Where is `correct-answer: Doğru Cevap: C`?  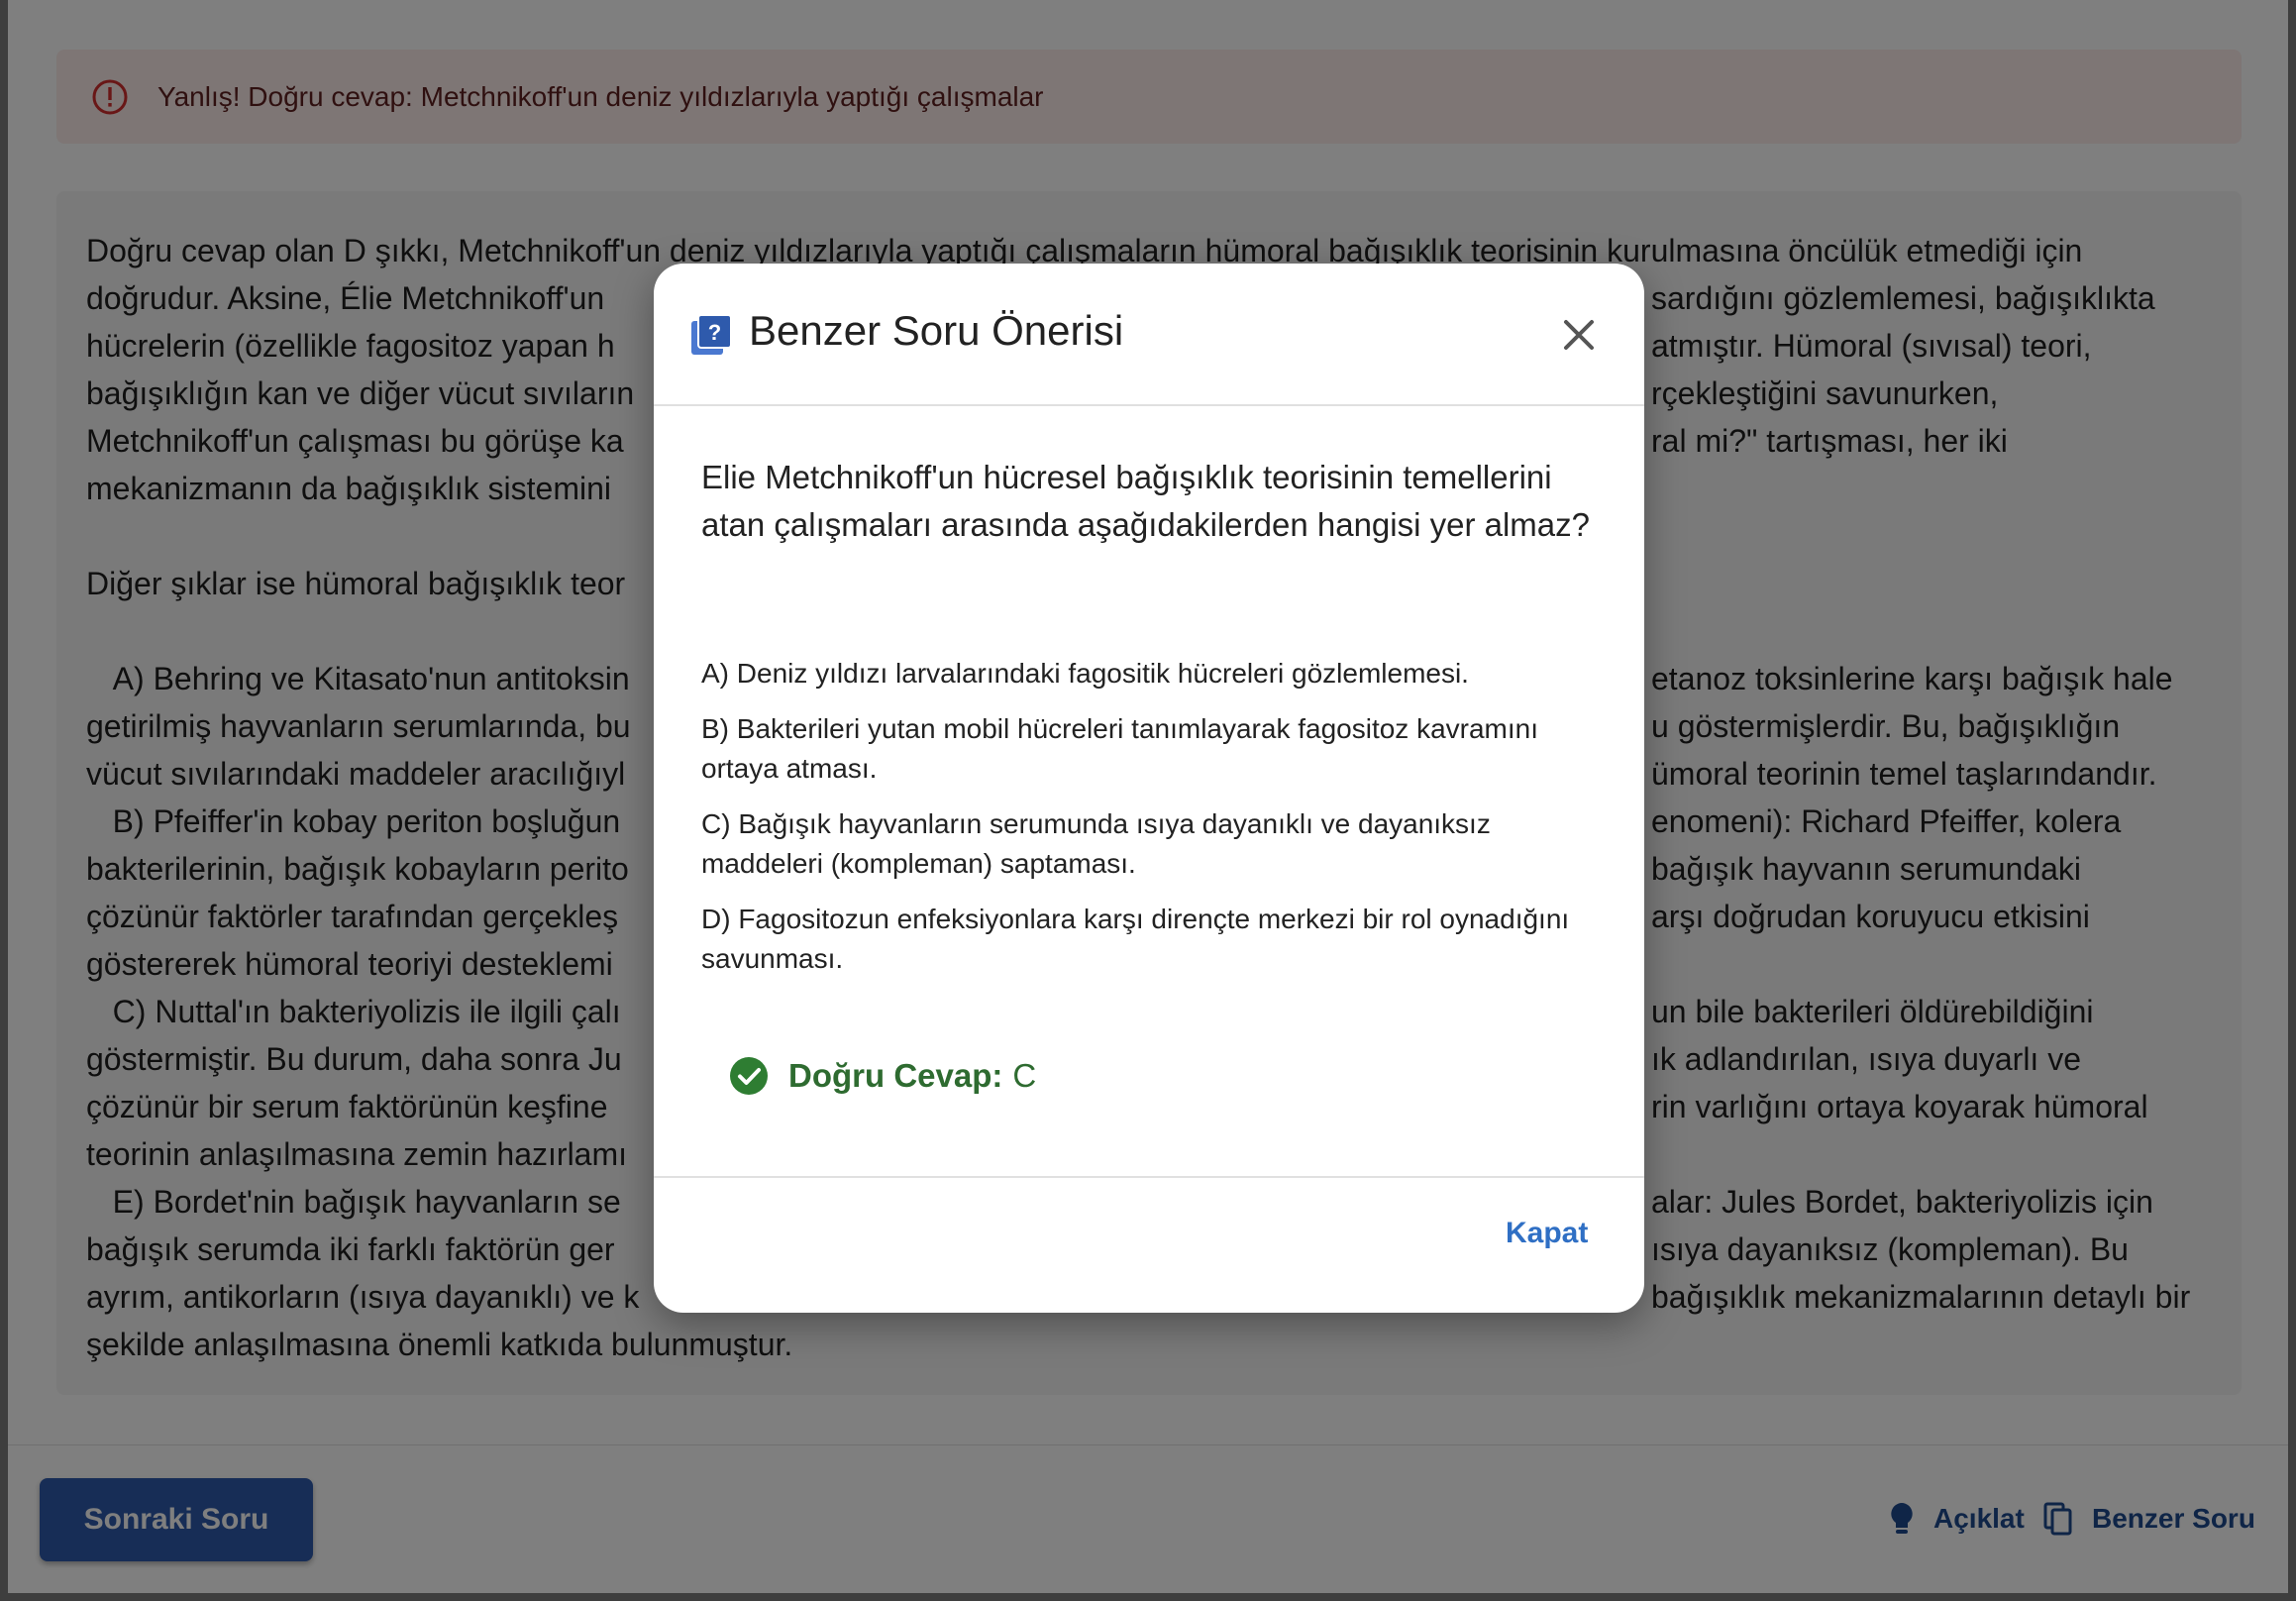
correct-answer: Doğru Cevap: C is located at coordinates (882, 1076).